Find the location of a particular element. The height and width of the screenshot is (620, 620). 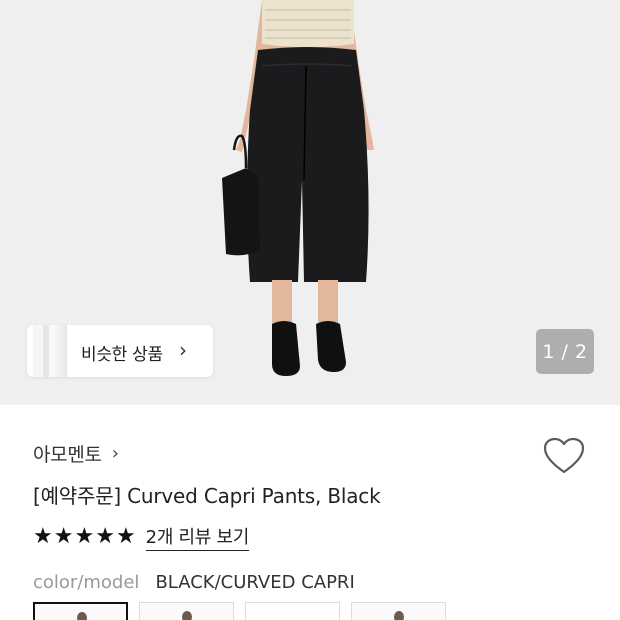

rating-stars: ★ ★ ★ ★ ★ is located at coordinates (84, 537).